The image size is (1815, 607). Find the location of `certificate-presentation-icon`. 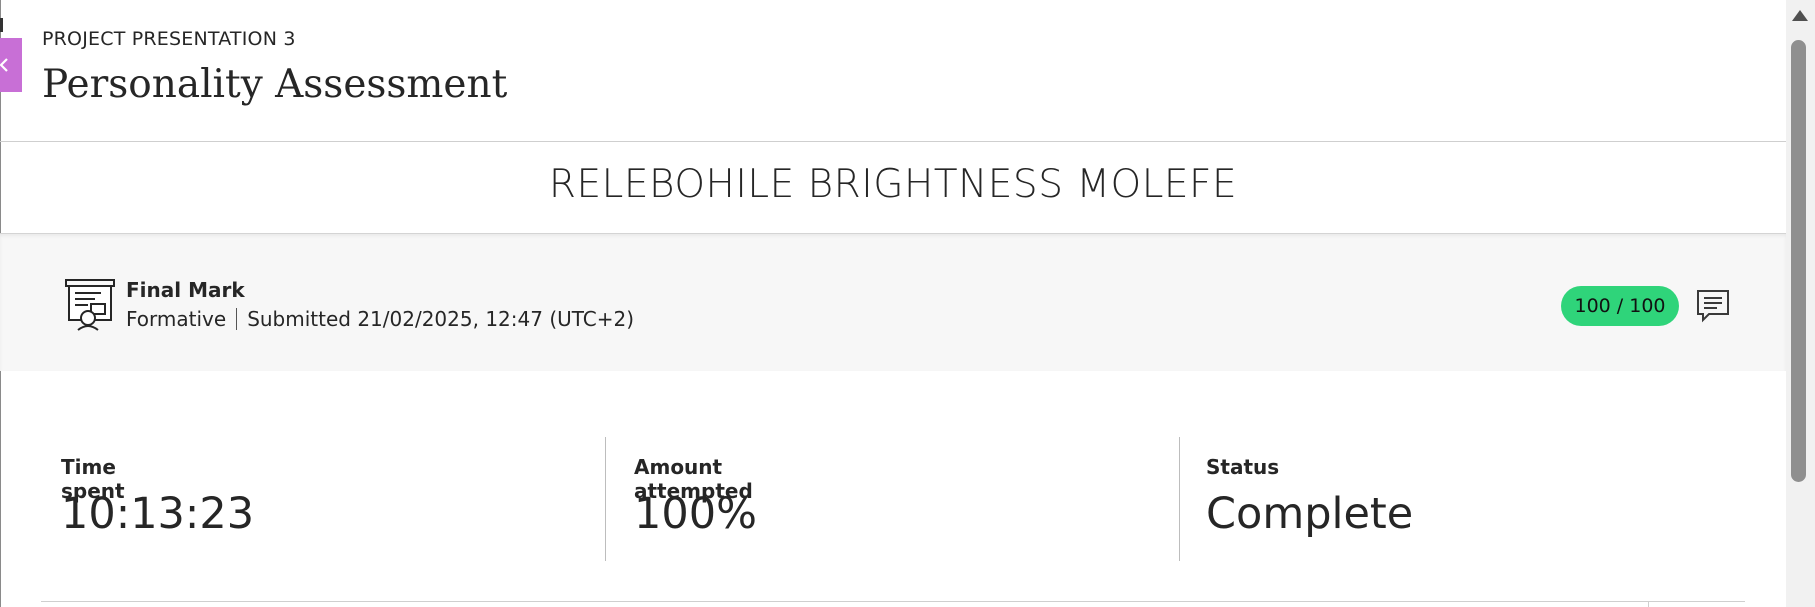

certificate-presentation-icon is located at coordinates (90, 305).